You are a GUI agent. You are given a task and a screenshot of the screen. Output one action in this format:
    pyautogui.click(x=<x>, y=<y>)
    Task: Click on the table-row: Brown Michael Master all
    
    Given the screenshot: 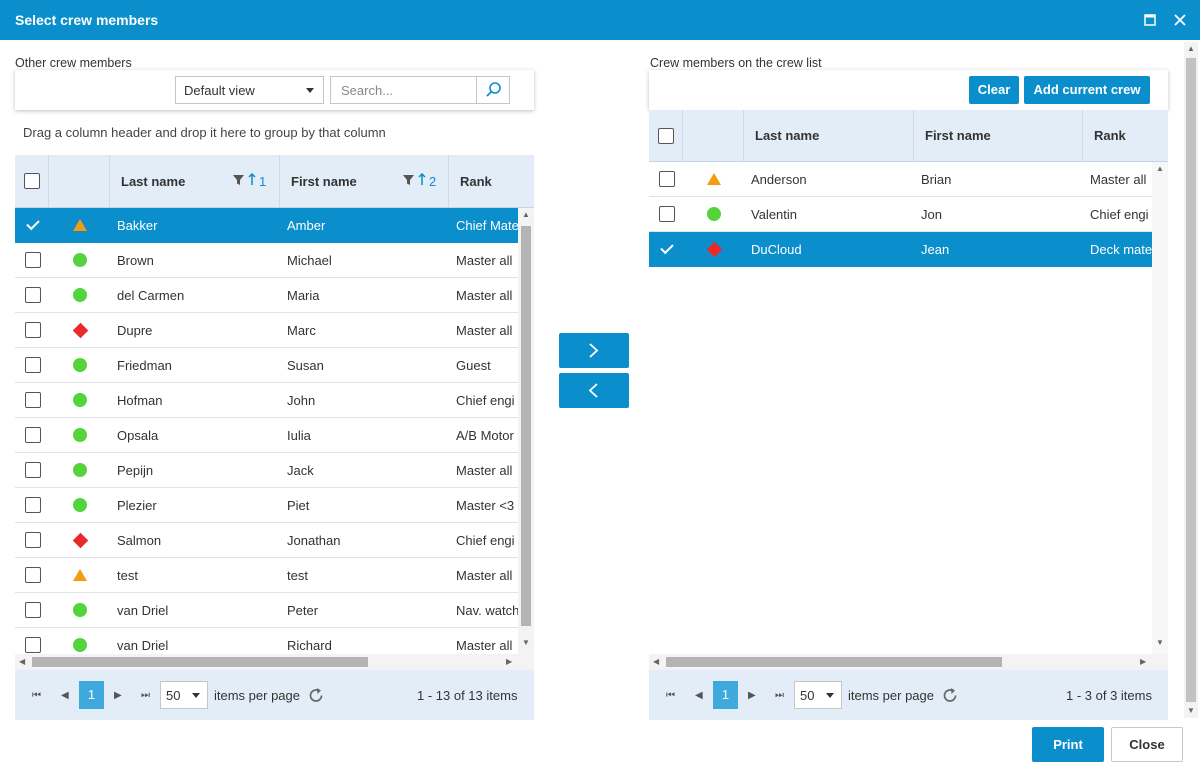 What is the action you would take?
    pyautogui.click(x=266, y=260)
    